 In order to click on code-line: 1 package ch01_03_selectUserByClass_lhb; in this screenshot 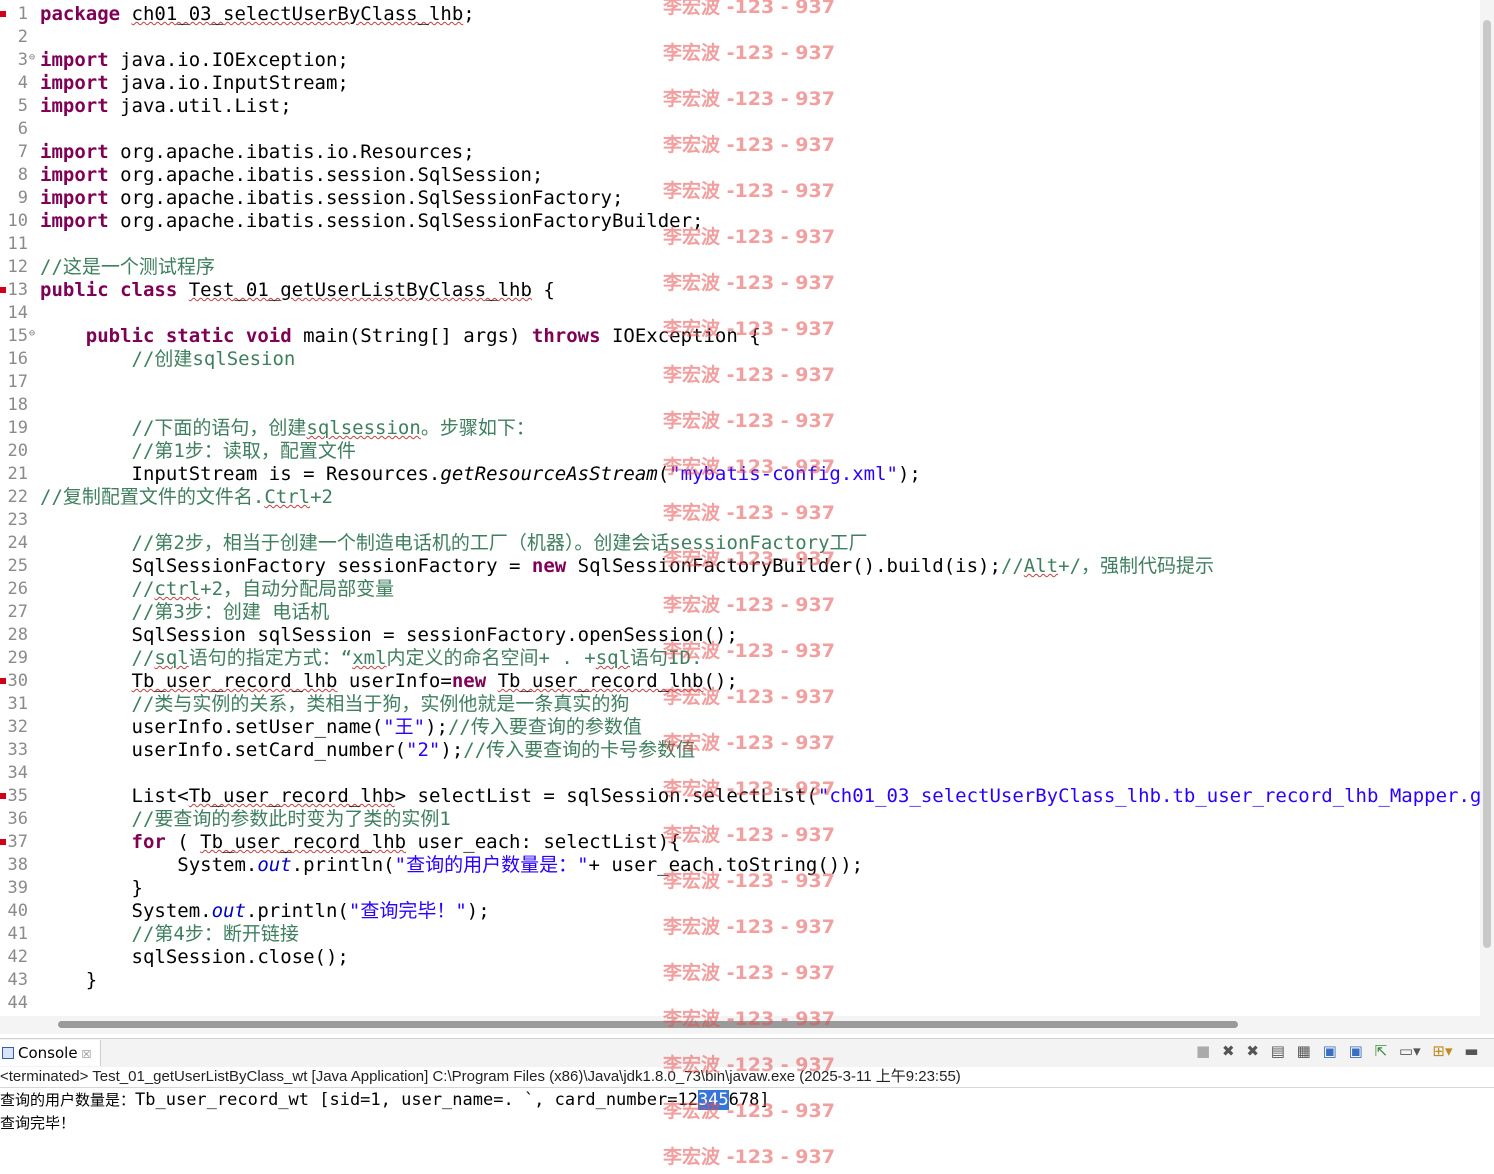, I will do `click(740, 14)`.